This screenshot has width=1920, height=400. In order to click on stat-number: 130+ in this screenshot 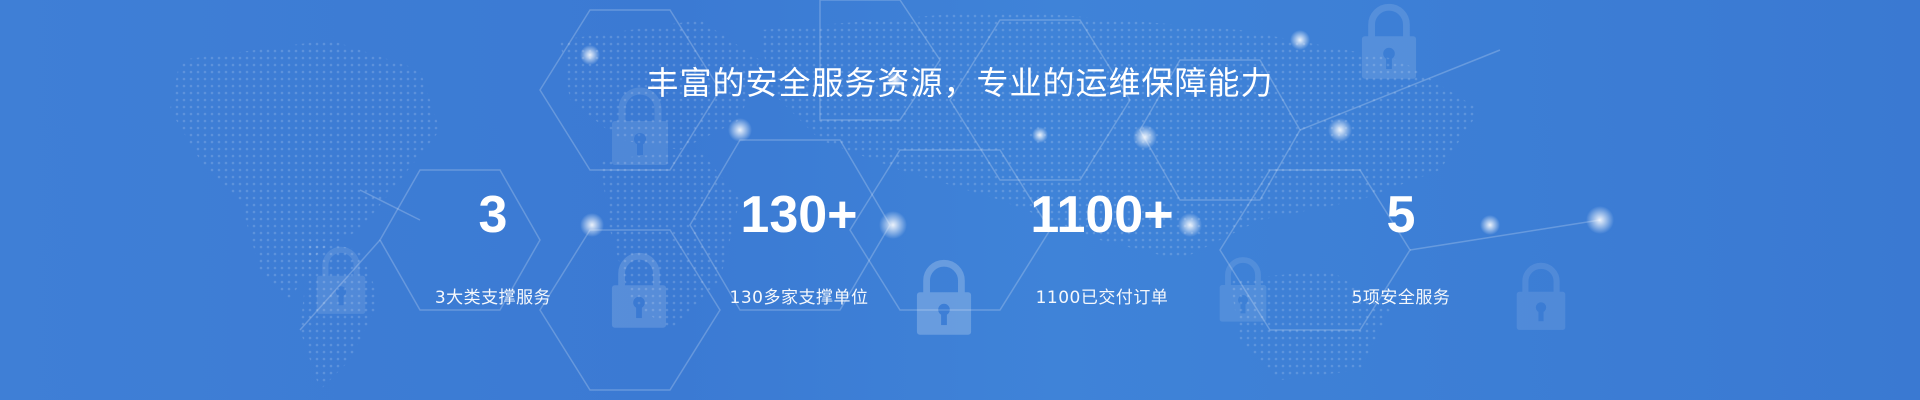, I will do `click(799, 215)`.